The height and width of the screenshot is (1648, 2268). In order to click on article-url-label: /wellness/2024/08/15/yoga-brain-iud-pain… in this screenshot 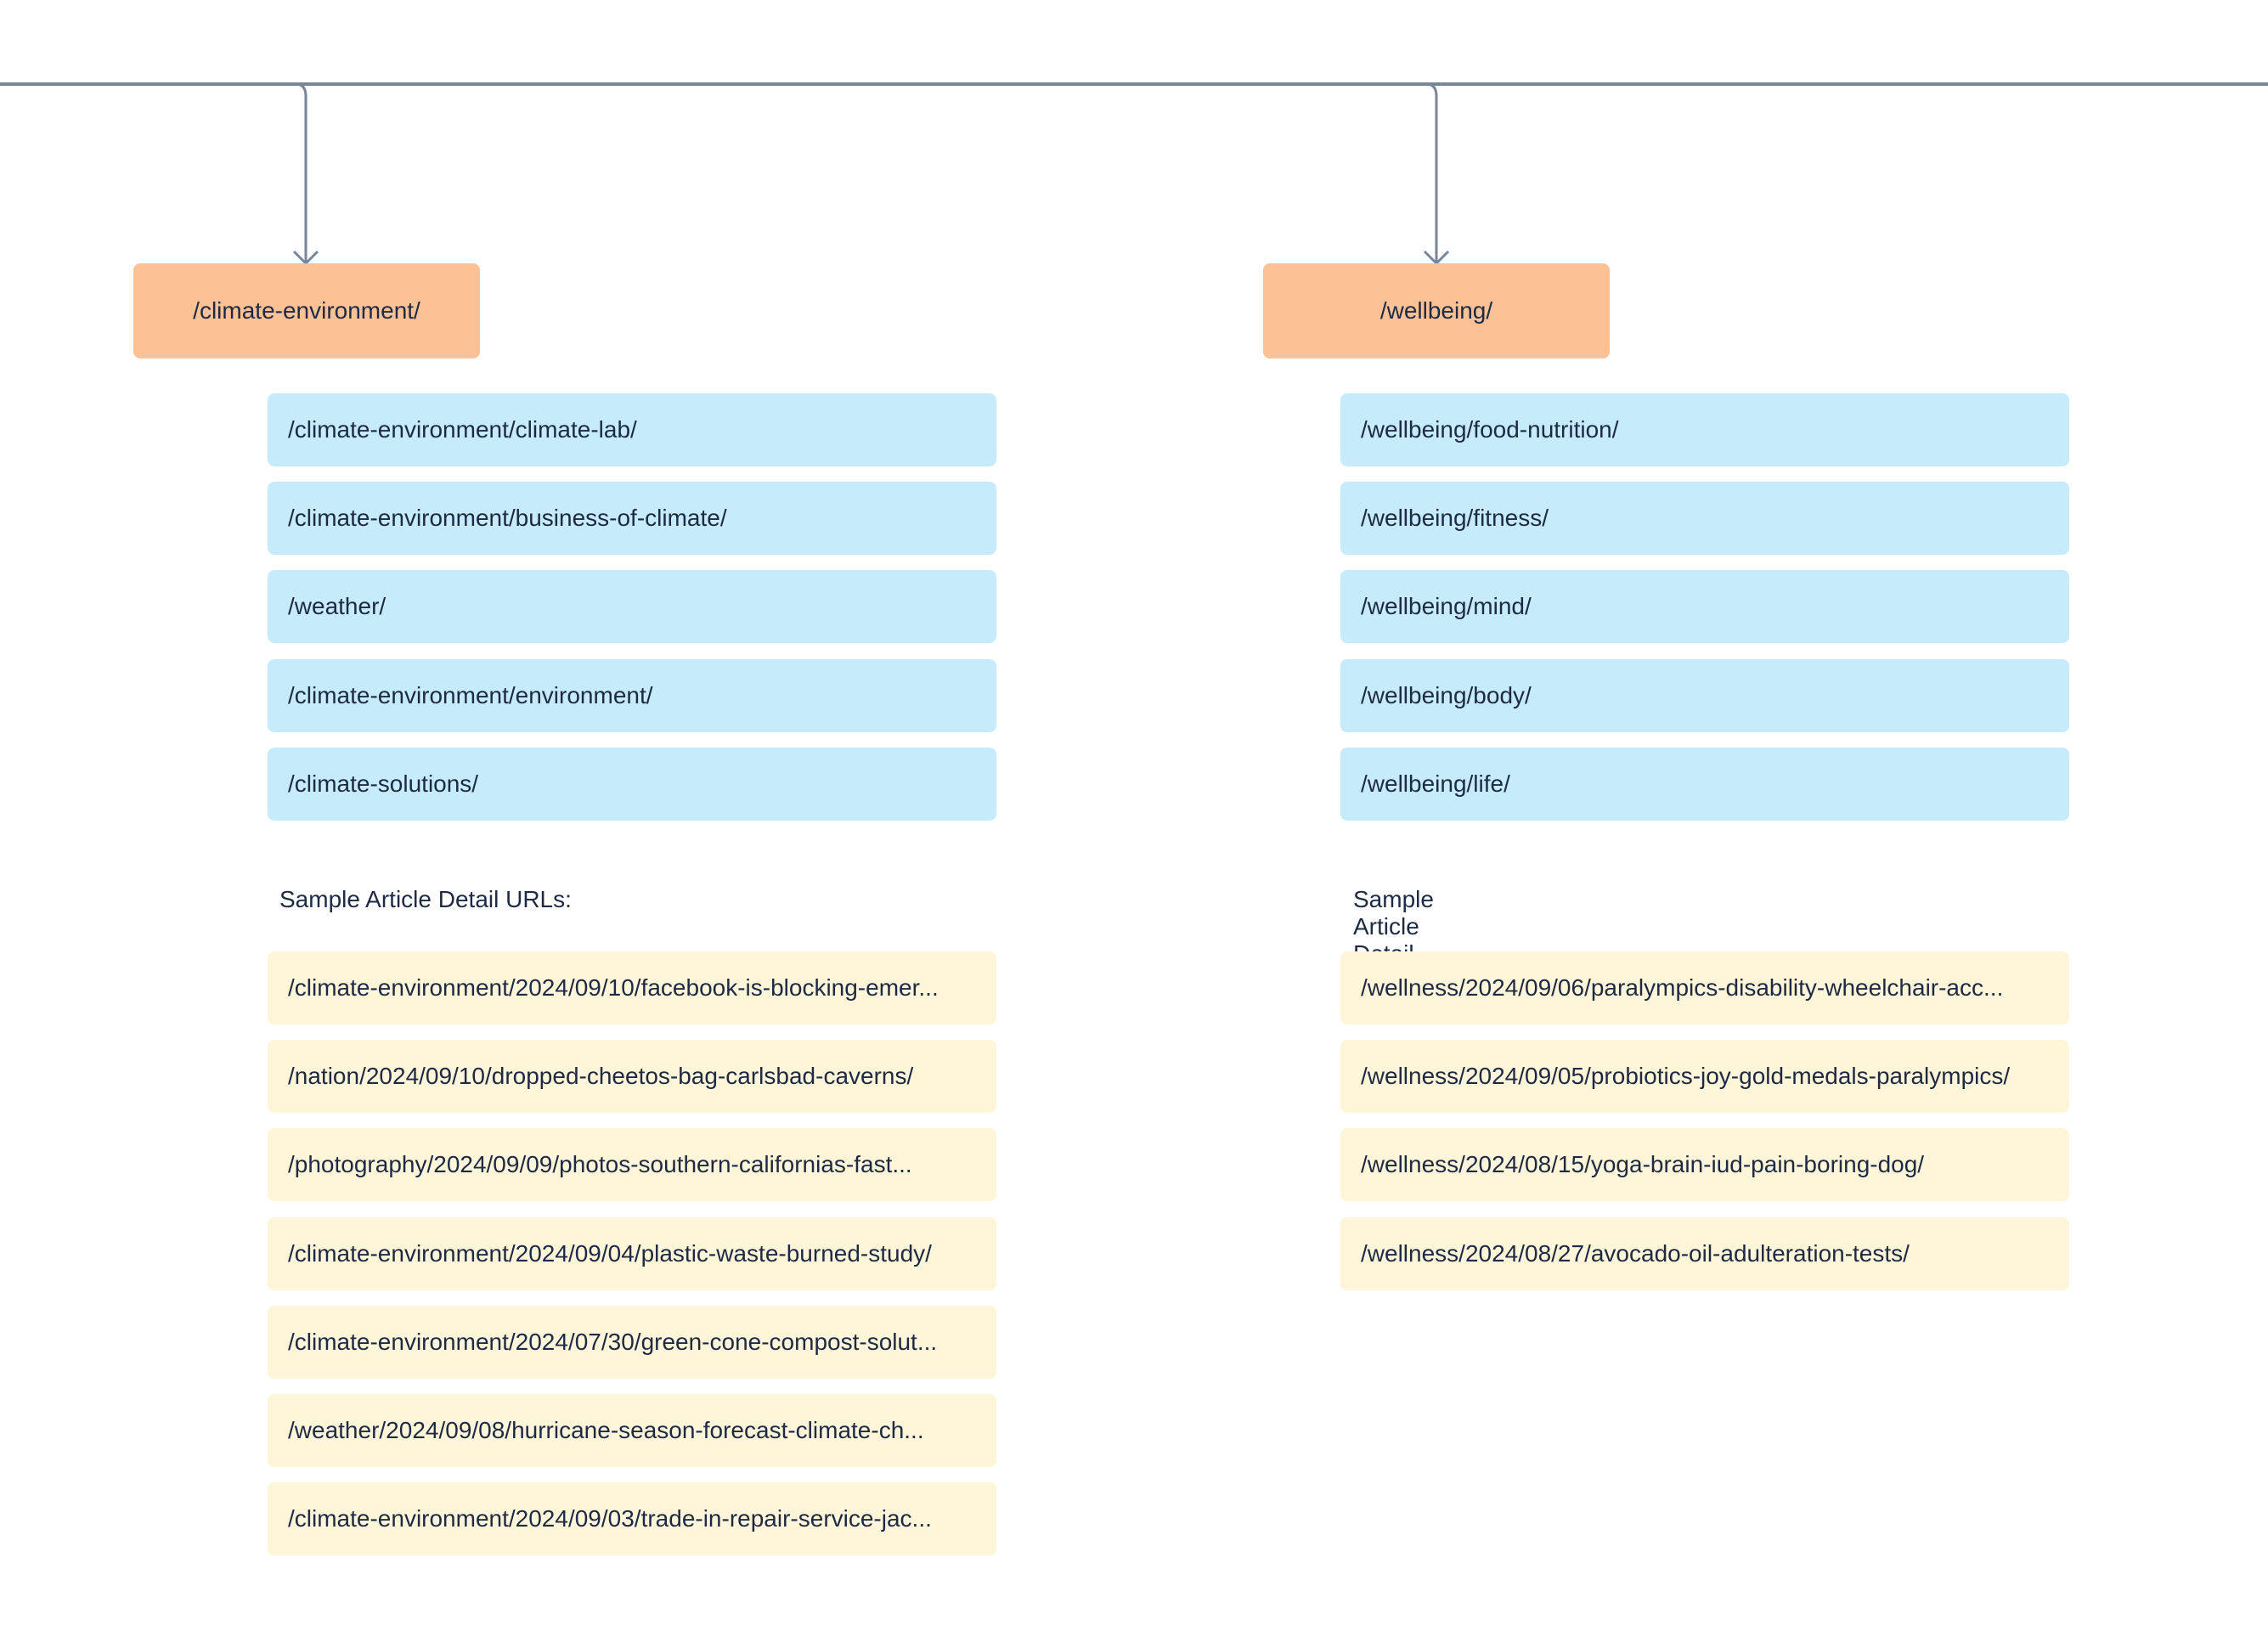, I will do `click(1643, 1164)`.